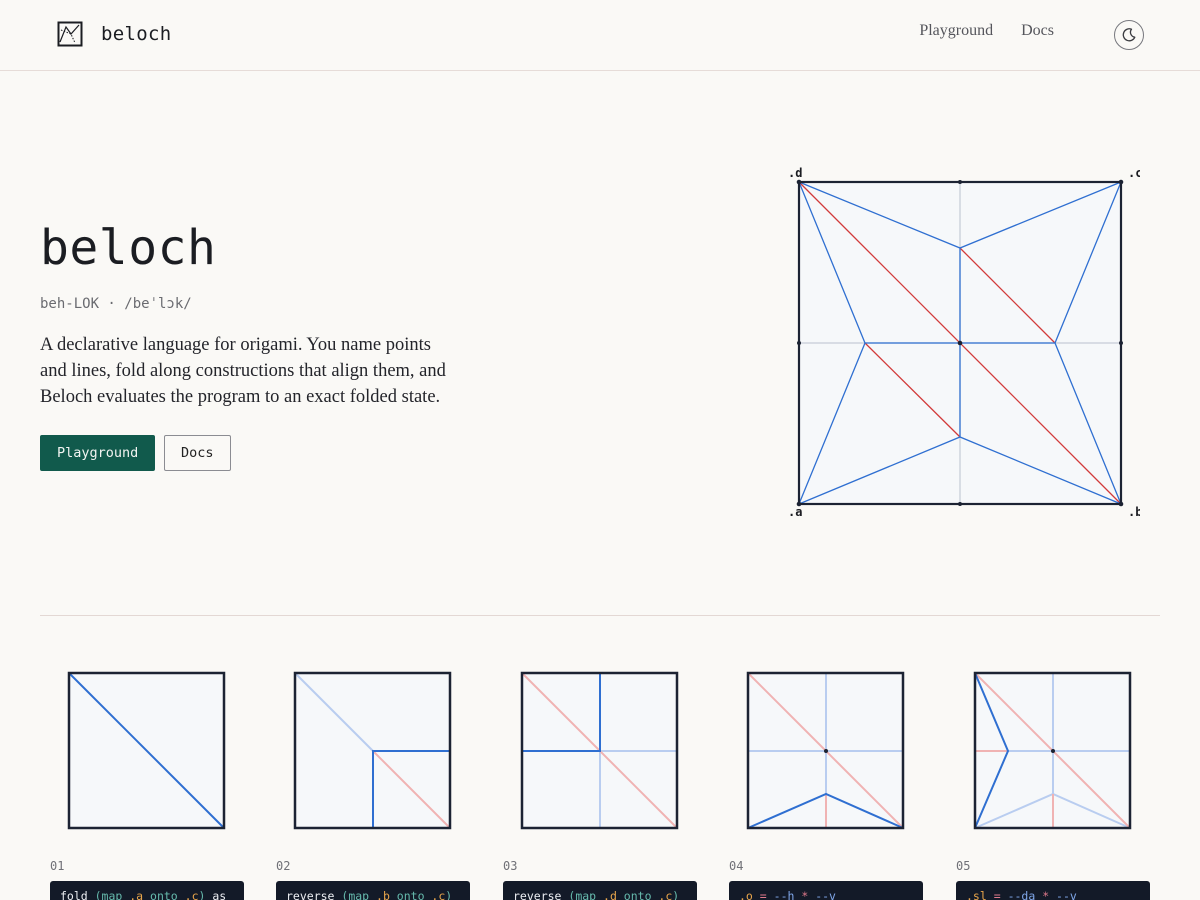 Image resolution: width=1200 pixels, height=900 pixels. I want to click on step-number: 01, so click(57, 866).